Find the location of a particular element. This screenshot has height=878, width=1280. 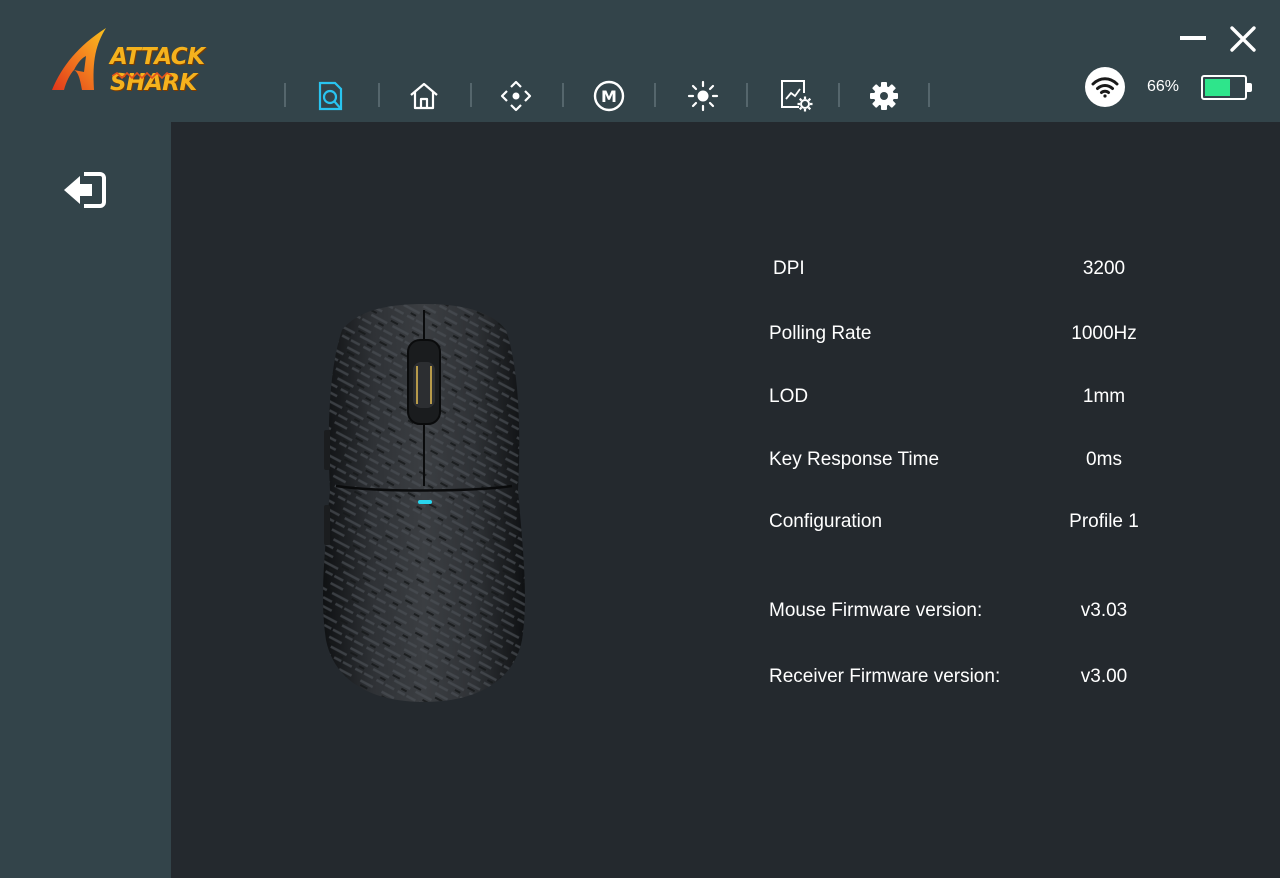

mouse-product-image is located at coordinates (424, 505).